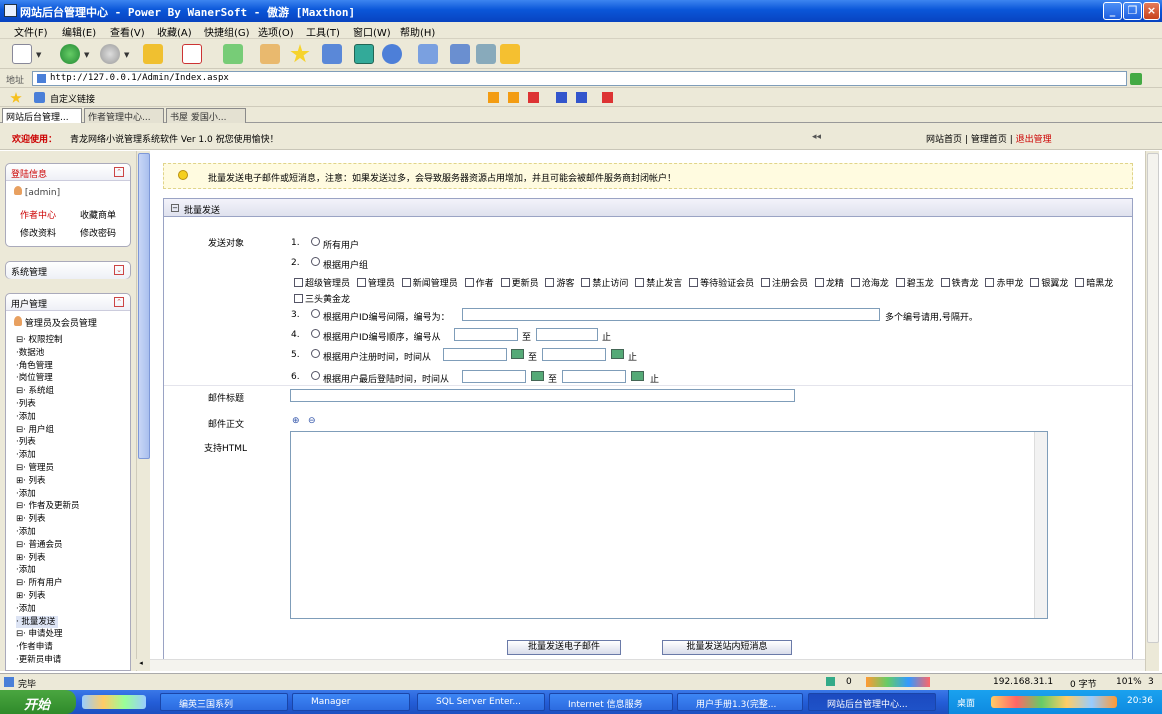 This screenshot has width=1162, height=714. What do you see at coordinates (70, 54) in the screenshot?
I see `back-icon` at bounding box center [70, 54].